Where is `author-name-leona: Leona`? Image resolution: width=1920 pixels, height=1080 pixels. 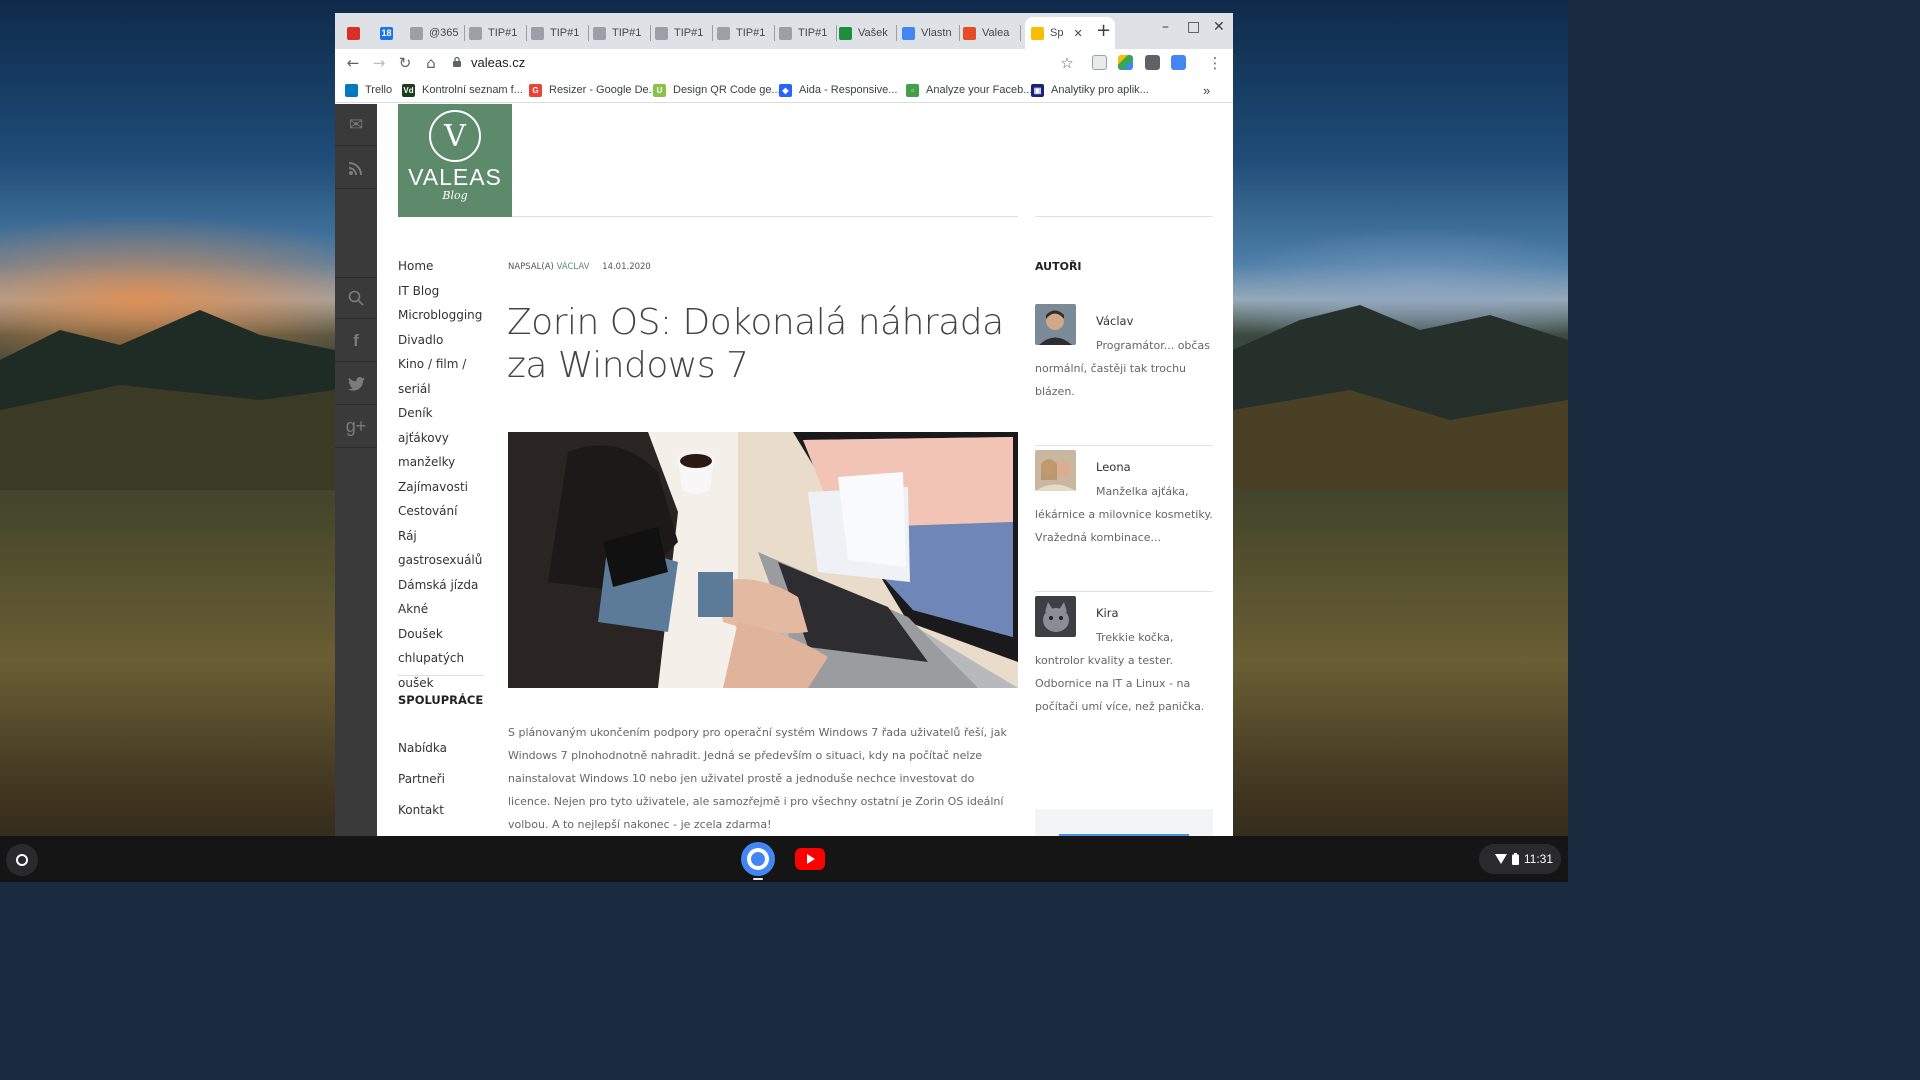 author-name-leona: Leona is located at coordinates (1113, 467).